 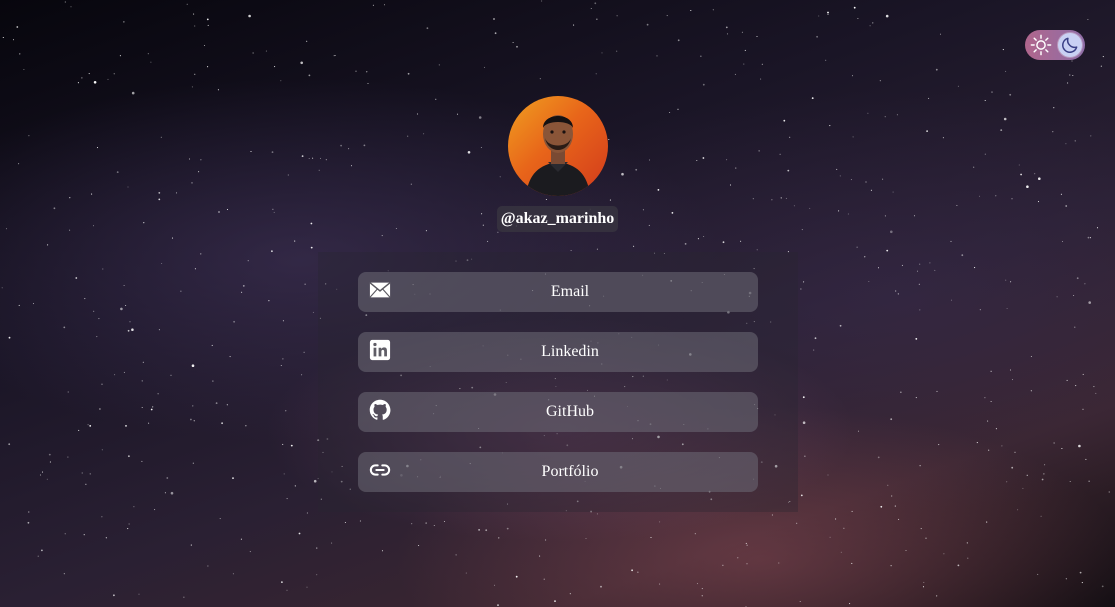 What do you see at coordinates (1041, 45) in the screenshot?
I see `sun-icon` at bounding box center [1041, 45].